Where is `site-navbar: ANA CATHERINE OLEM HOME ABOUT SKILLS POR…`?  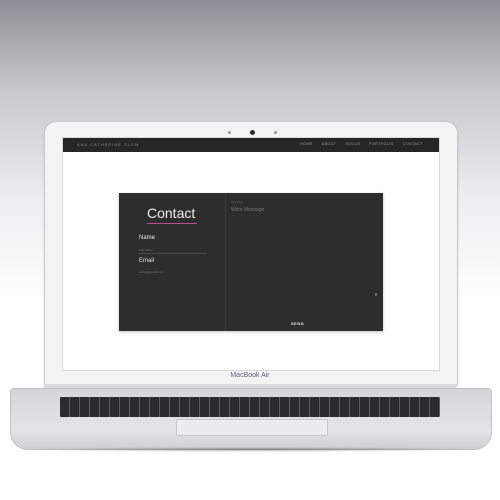 site-navbar: ANA CATHERINE OLEM HOME ABOUT SKILLS POR… is located at coordinates (251, 145).